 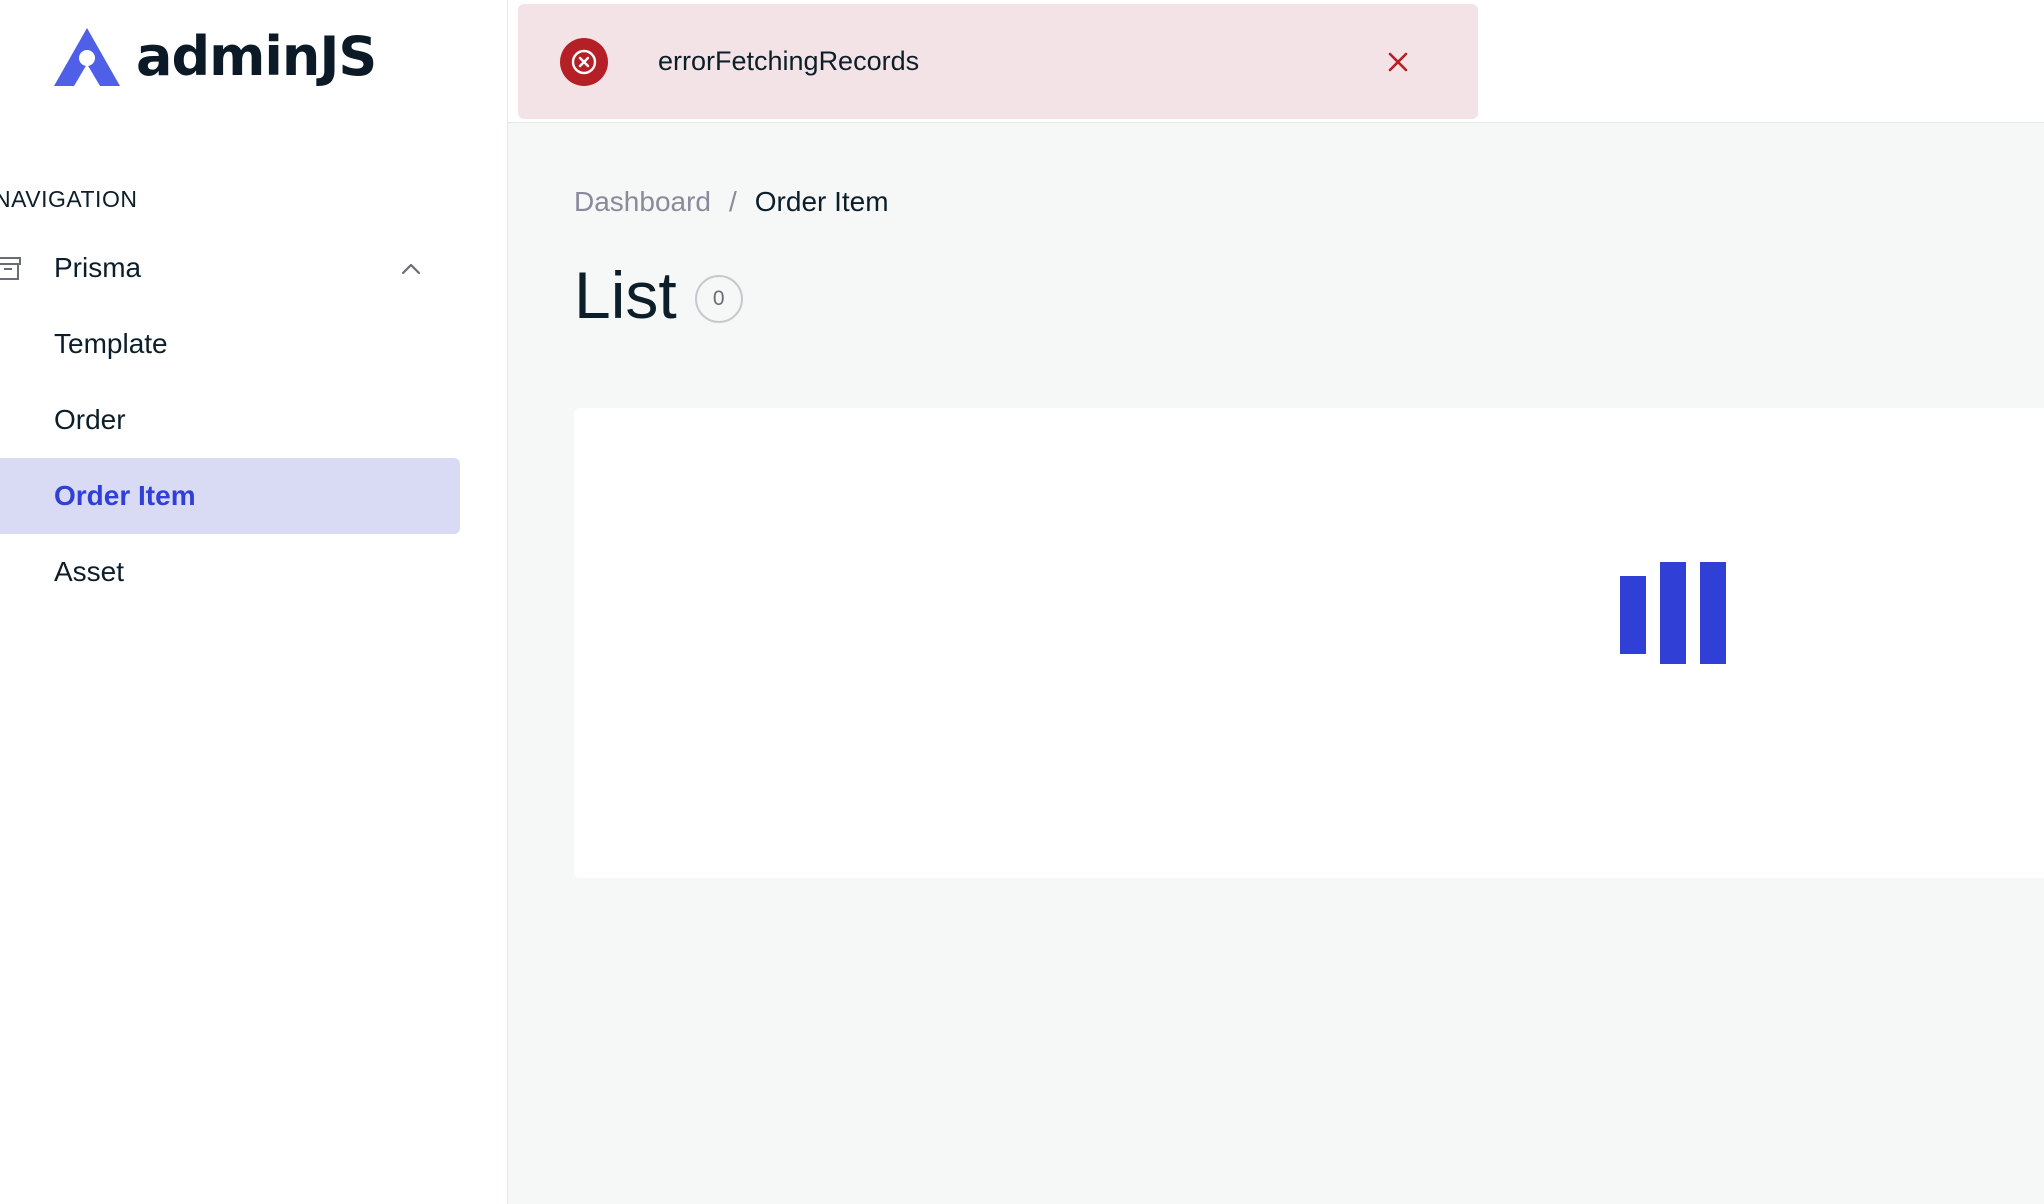 What do you see at coordinates (230, 344) in the screenshot?
I see `sidebar-item-template: Template` at bounding box center [230, 344].